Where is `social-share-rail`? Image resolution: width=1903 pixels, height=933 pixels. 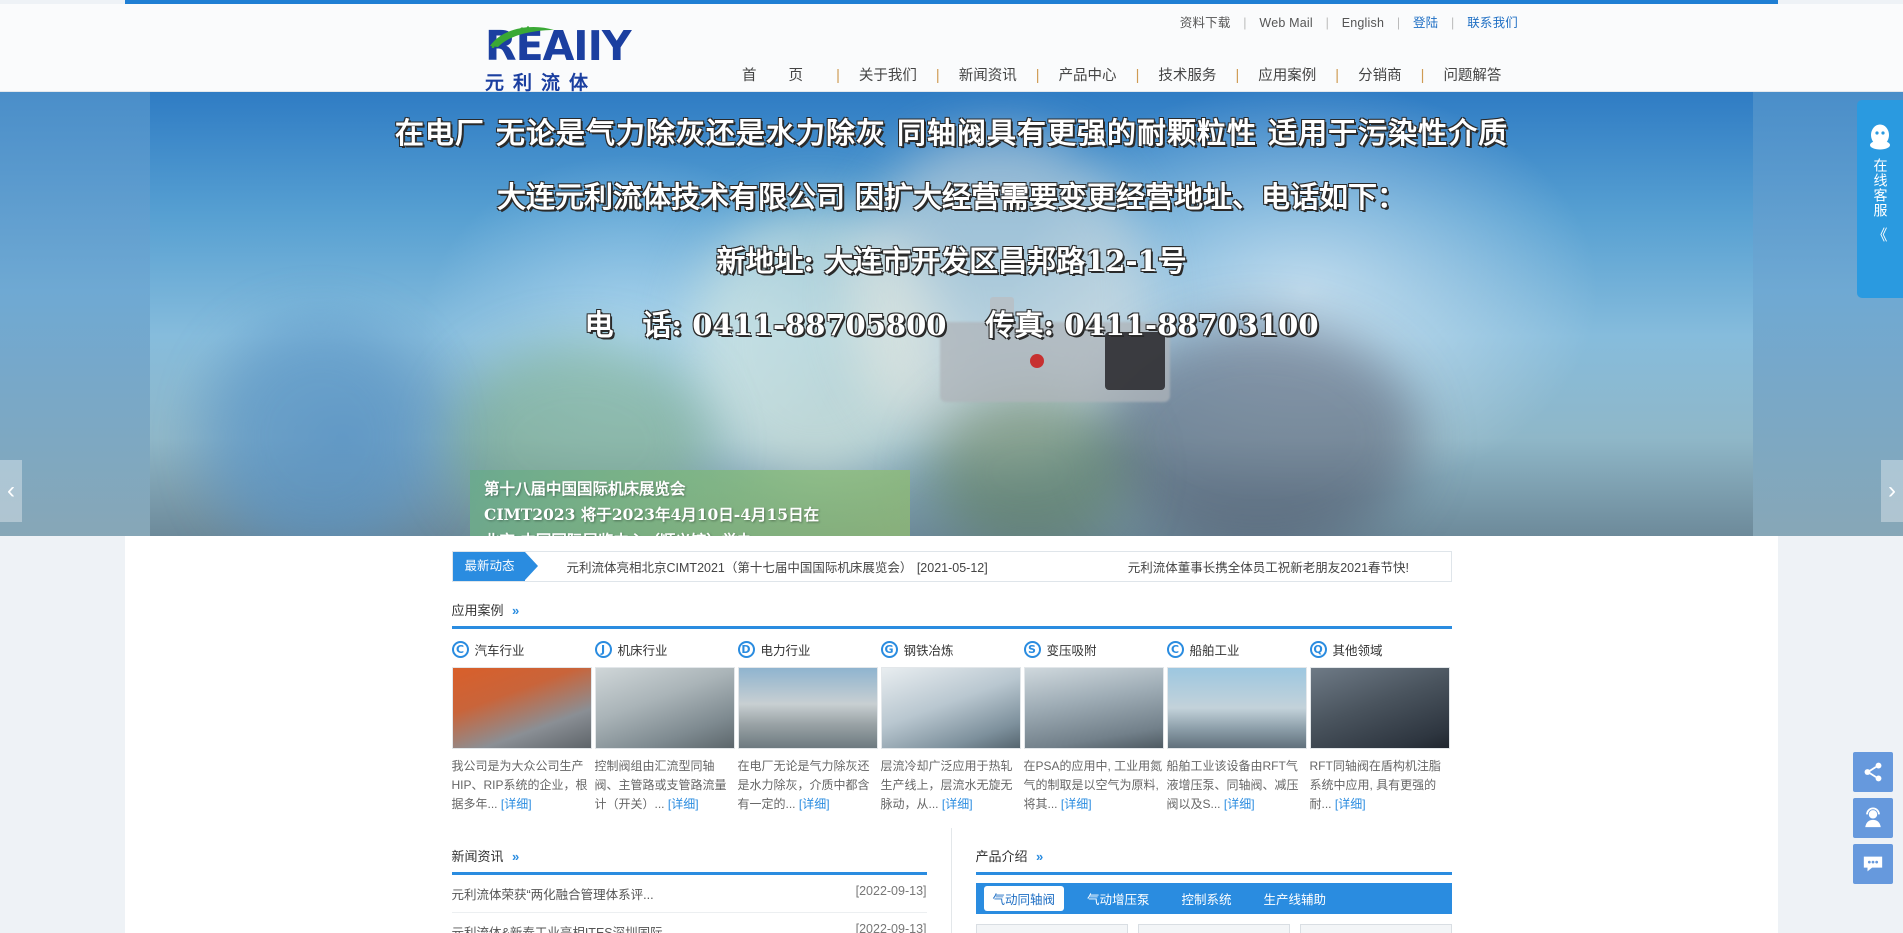 social-share-rail is located at coordinates (1873, 821).